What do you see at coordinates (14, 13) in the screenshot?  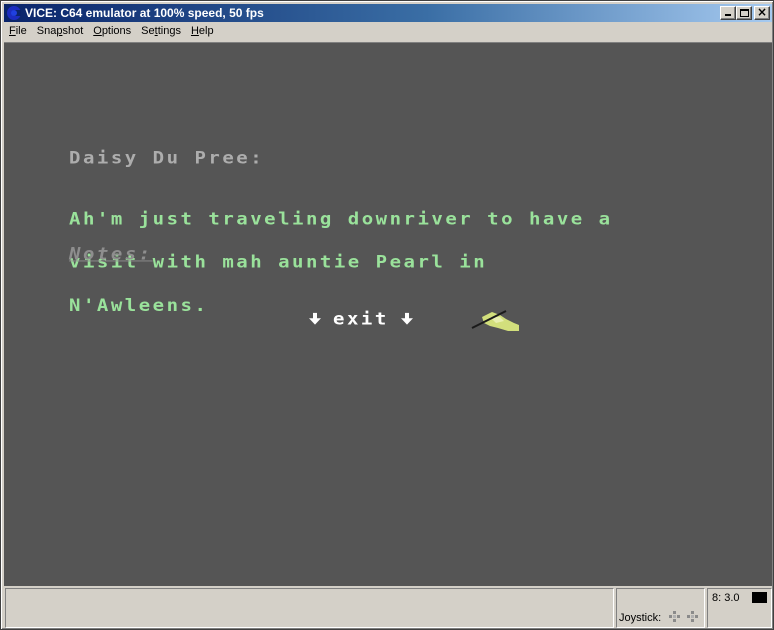 I see `commodore-logo-icon` at bounding box center [14, 13].